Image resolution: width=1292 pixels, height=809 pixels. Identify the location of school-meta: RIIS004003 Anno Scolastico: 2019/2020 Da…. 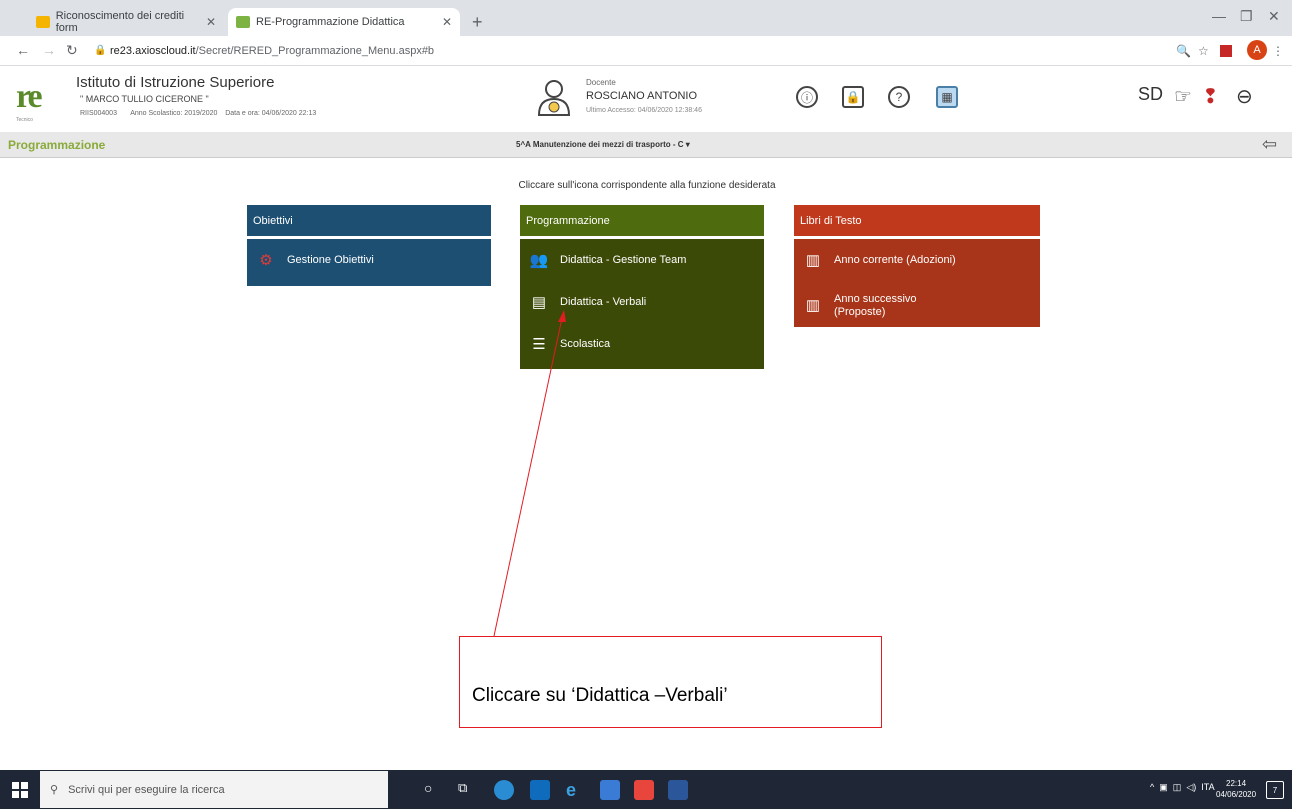
(198, 113).